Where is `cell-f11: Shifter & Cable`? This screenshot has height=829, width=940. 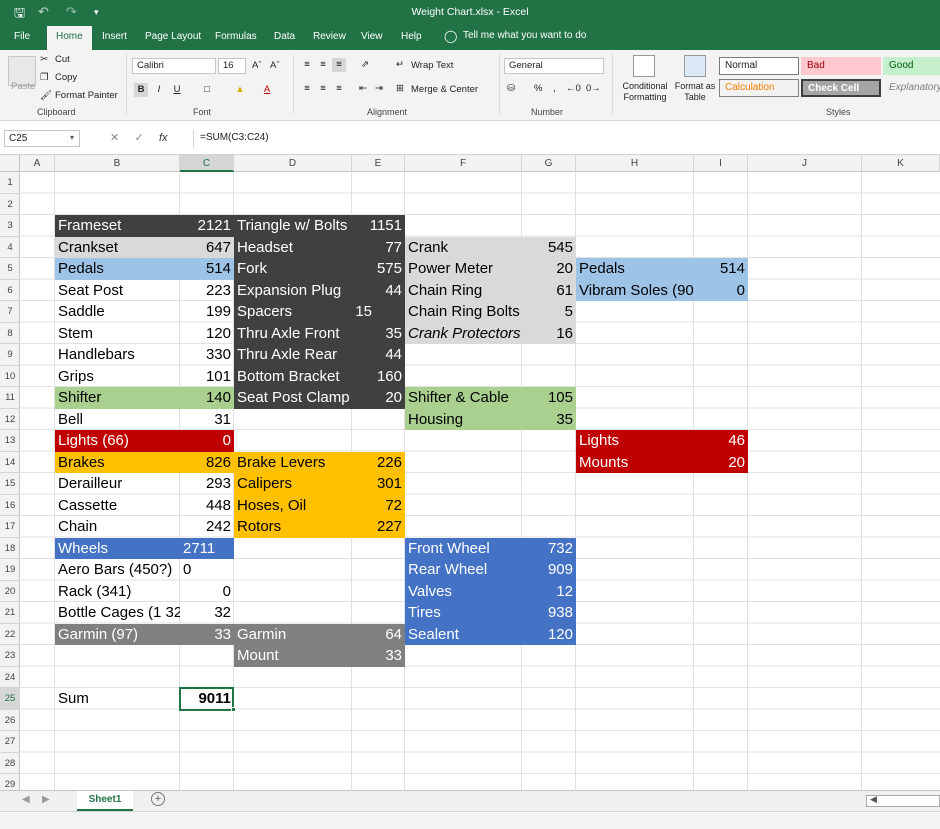
cell-f11: Shifter & Cable is located at coordinates (463, 398).